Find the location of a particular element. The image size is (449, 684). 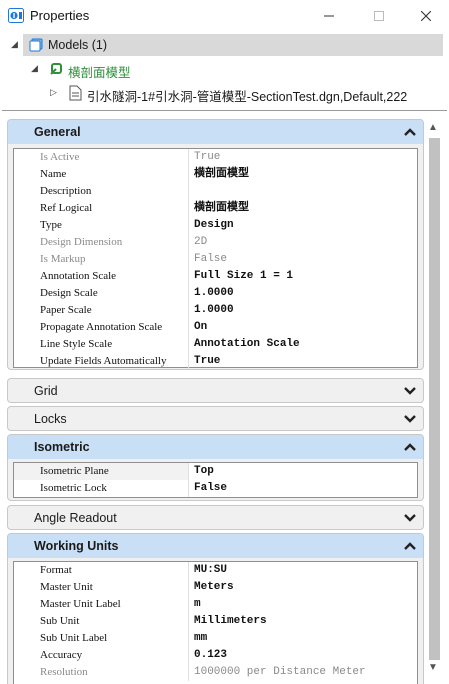

property-row: Design Scale 1.0000 is located at coordinates (215, 293).